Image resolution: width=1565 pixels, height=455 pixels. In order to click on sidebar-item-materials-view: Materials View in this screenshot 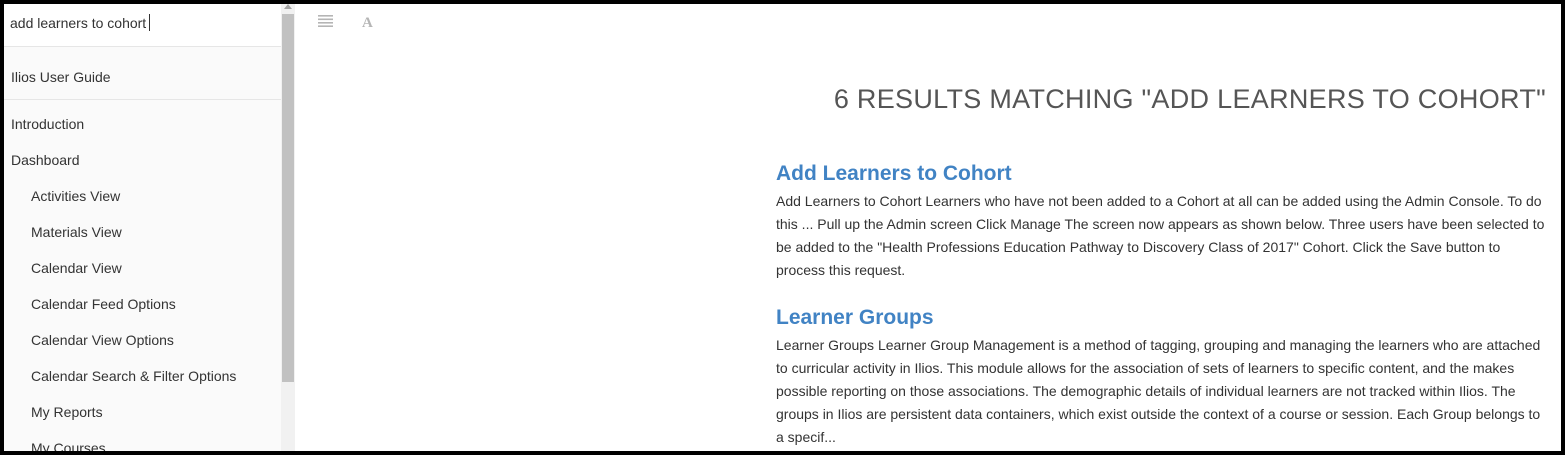, I will do `click(142, 240)`.